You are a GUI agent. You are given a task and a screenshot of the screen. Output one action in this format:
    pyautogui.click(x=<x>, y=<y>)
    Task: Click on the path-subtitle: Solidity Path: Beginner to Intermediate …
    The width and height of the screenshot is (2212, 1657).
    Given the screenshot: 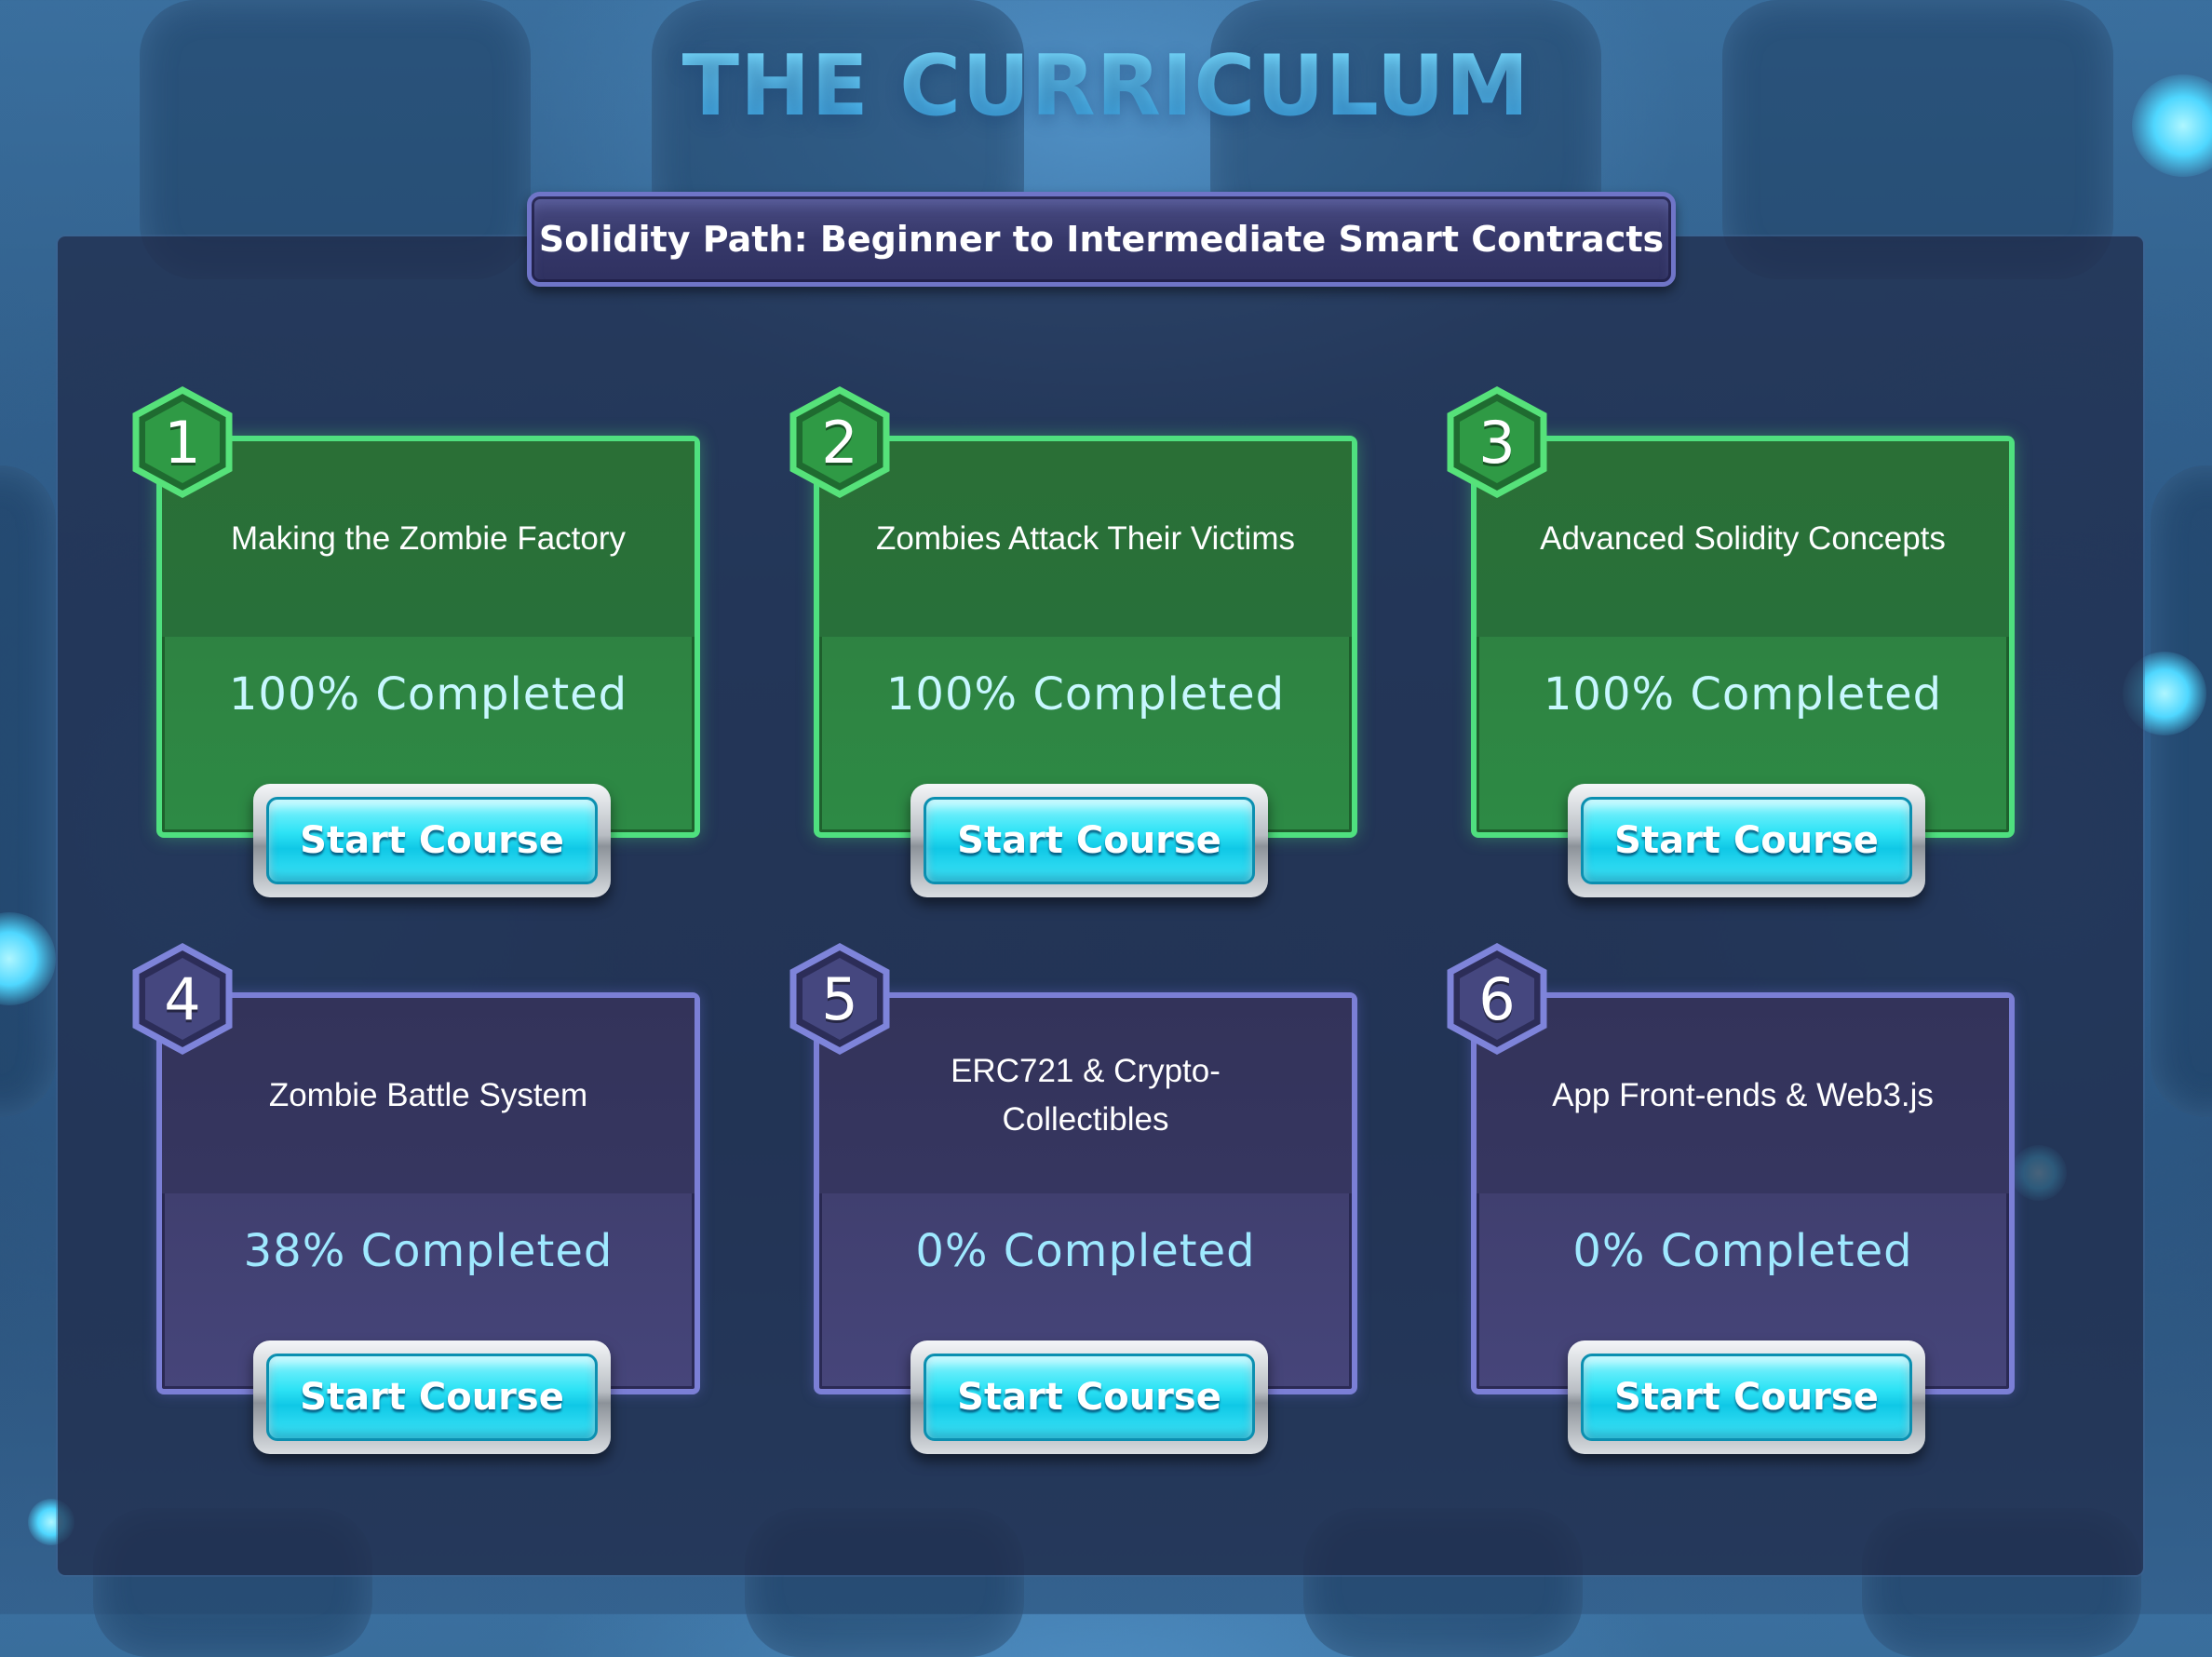 What is the action you would take?
    pyautogui.click(x=1101, y=239)
    